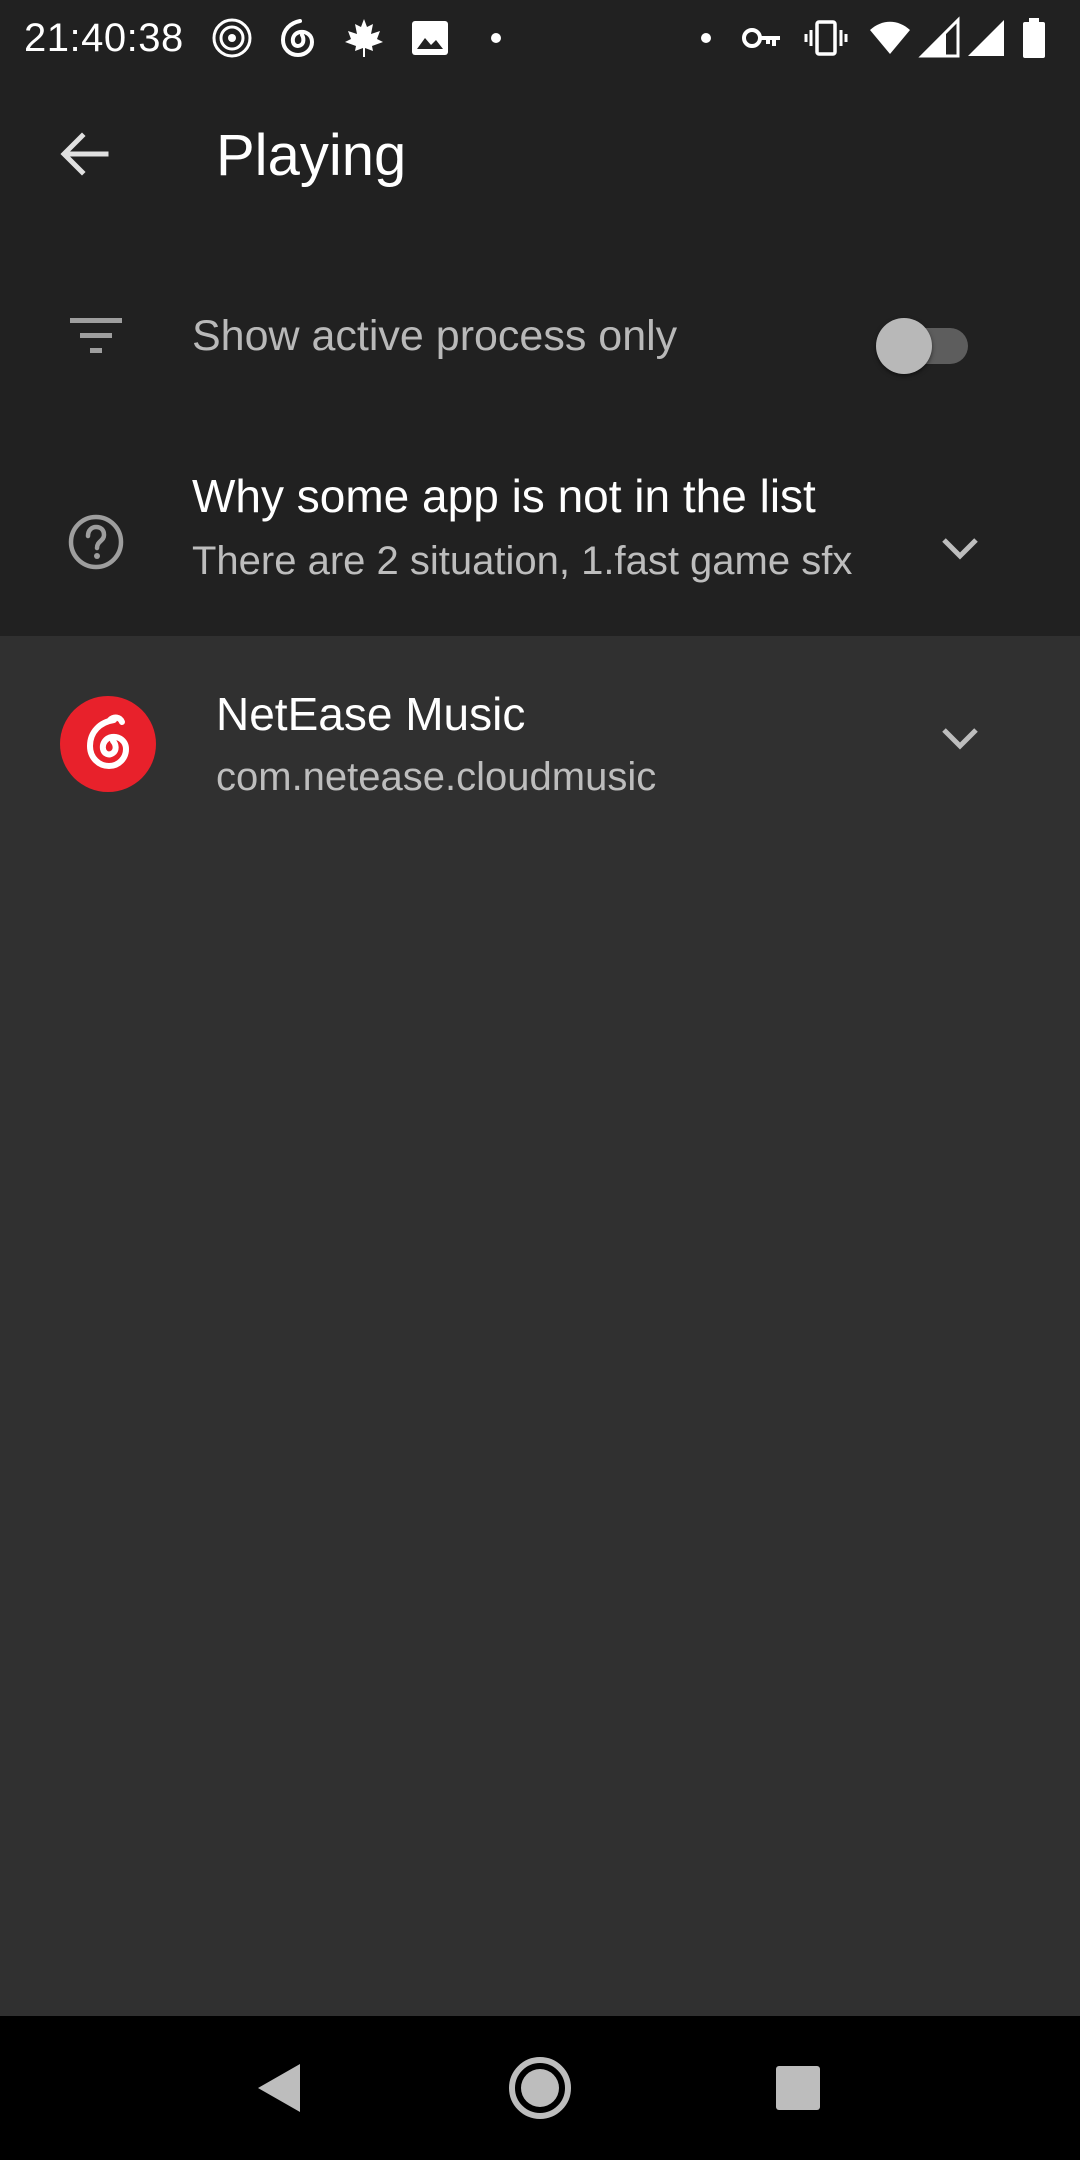 The image size is (1080, 2160). What do you see at coordinates (798, 2088) in the screenshot?
I see `nav-recents-icon` at bounding box center [798, 2088].